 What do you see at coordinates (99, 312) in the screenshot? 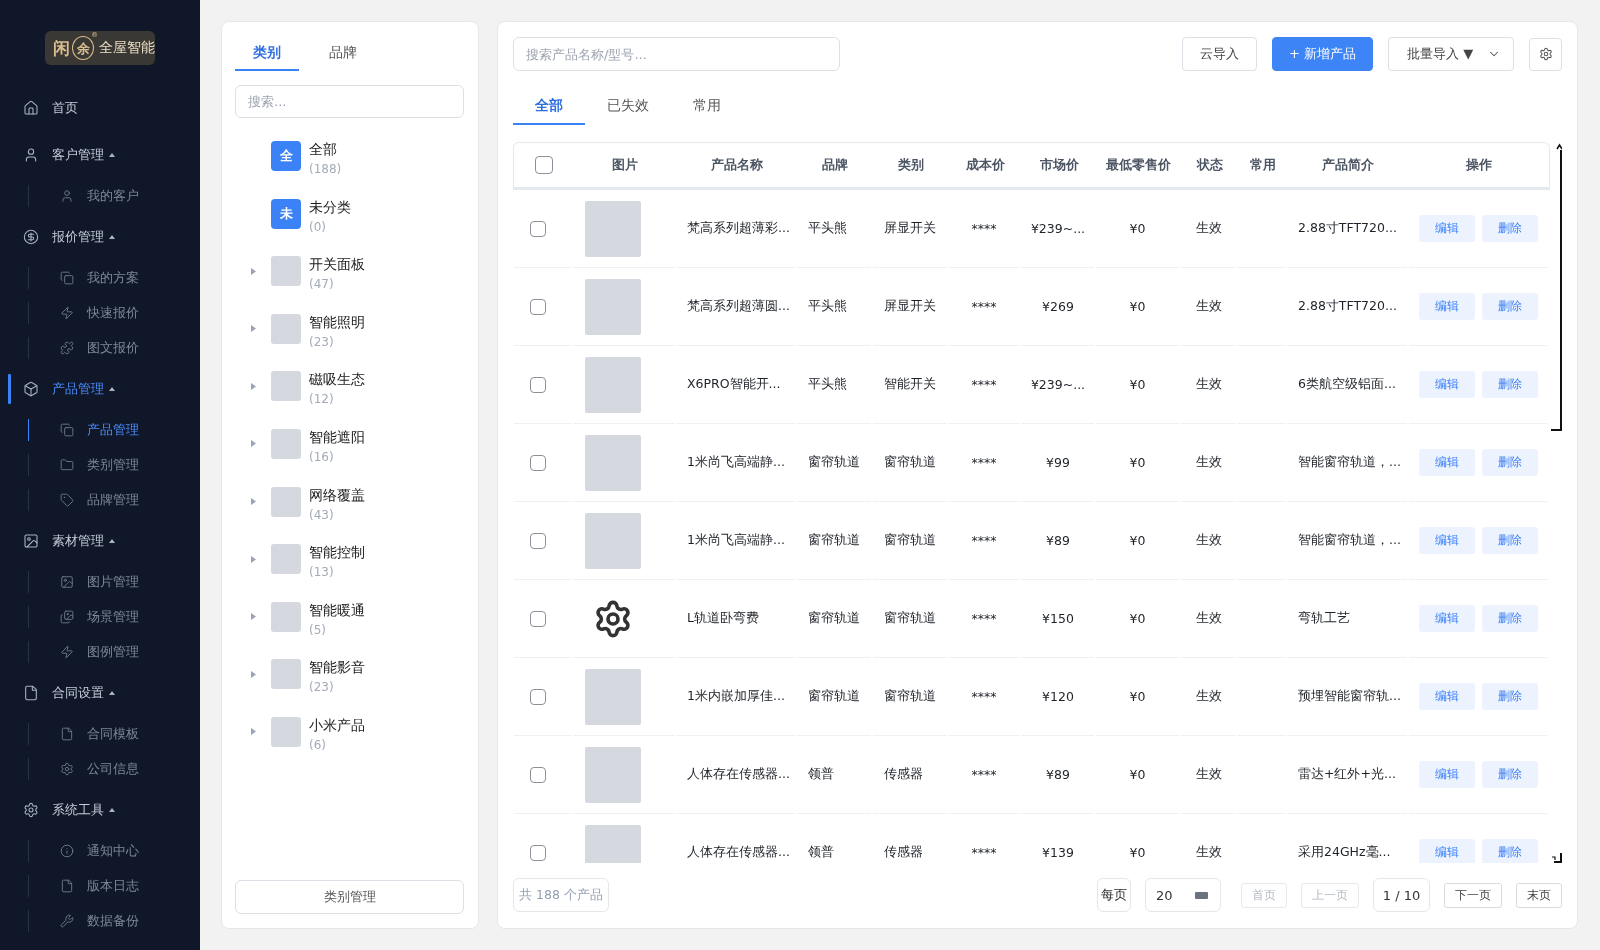
I see `nav-subitem: 快速报价` at bounding box center [99, 312].